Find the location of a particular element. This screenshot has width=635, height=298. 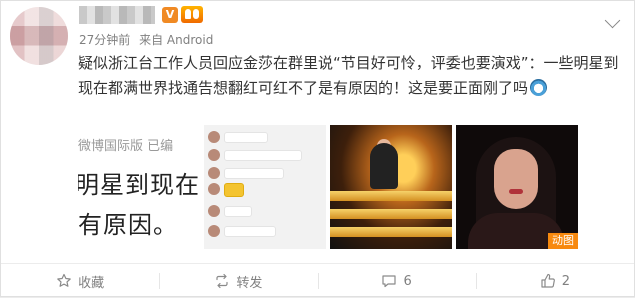

member-level-icon is located at coordinates (192, 14).